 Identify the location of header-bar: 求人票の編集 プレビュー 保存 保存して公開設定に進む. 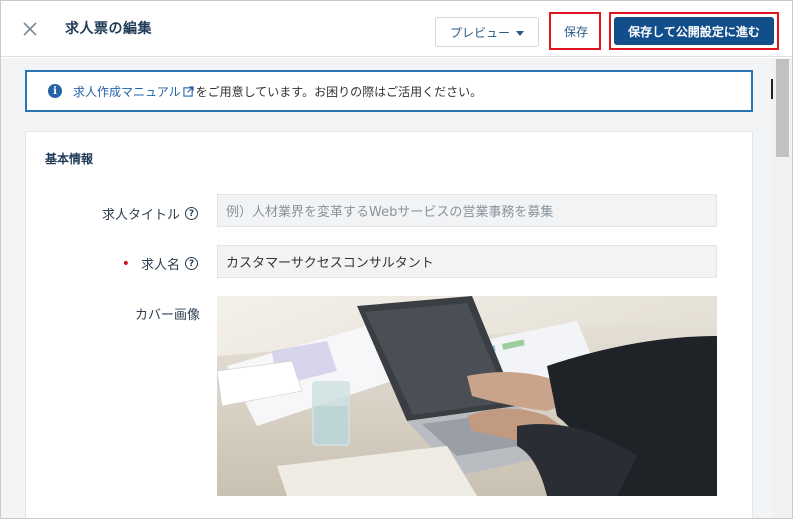
(396, 29).